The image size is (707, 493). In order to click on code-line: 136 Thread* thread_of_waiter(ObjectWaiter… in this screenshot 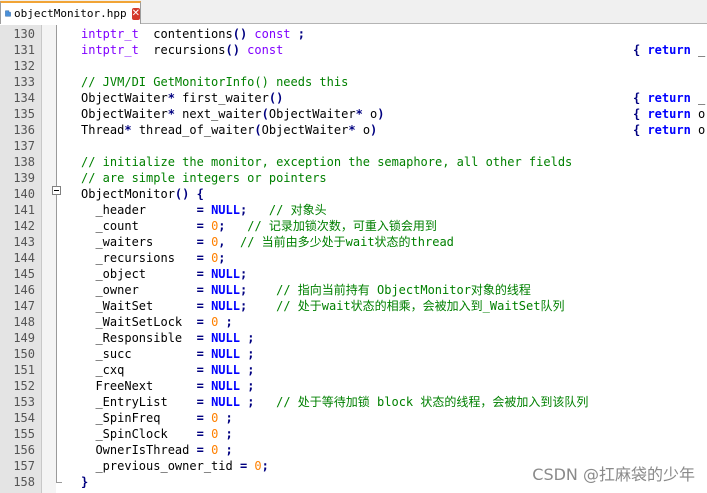, I will do `click(353, 130)`.